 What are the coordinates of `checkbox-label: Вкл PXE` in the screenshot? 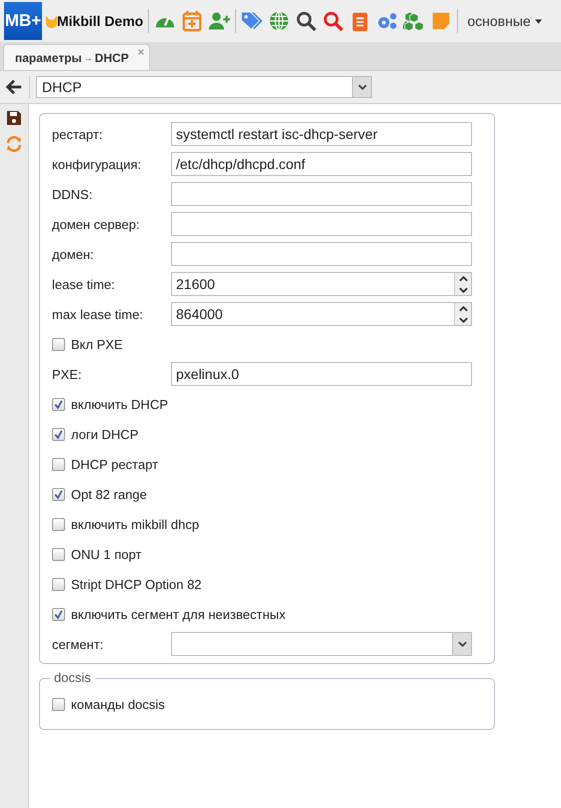 It's located at (97, 344).